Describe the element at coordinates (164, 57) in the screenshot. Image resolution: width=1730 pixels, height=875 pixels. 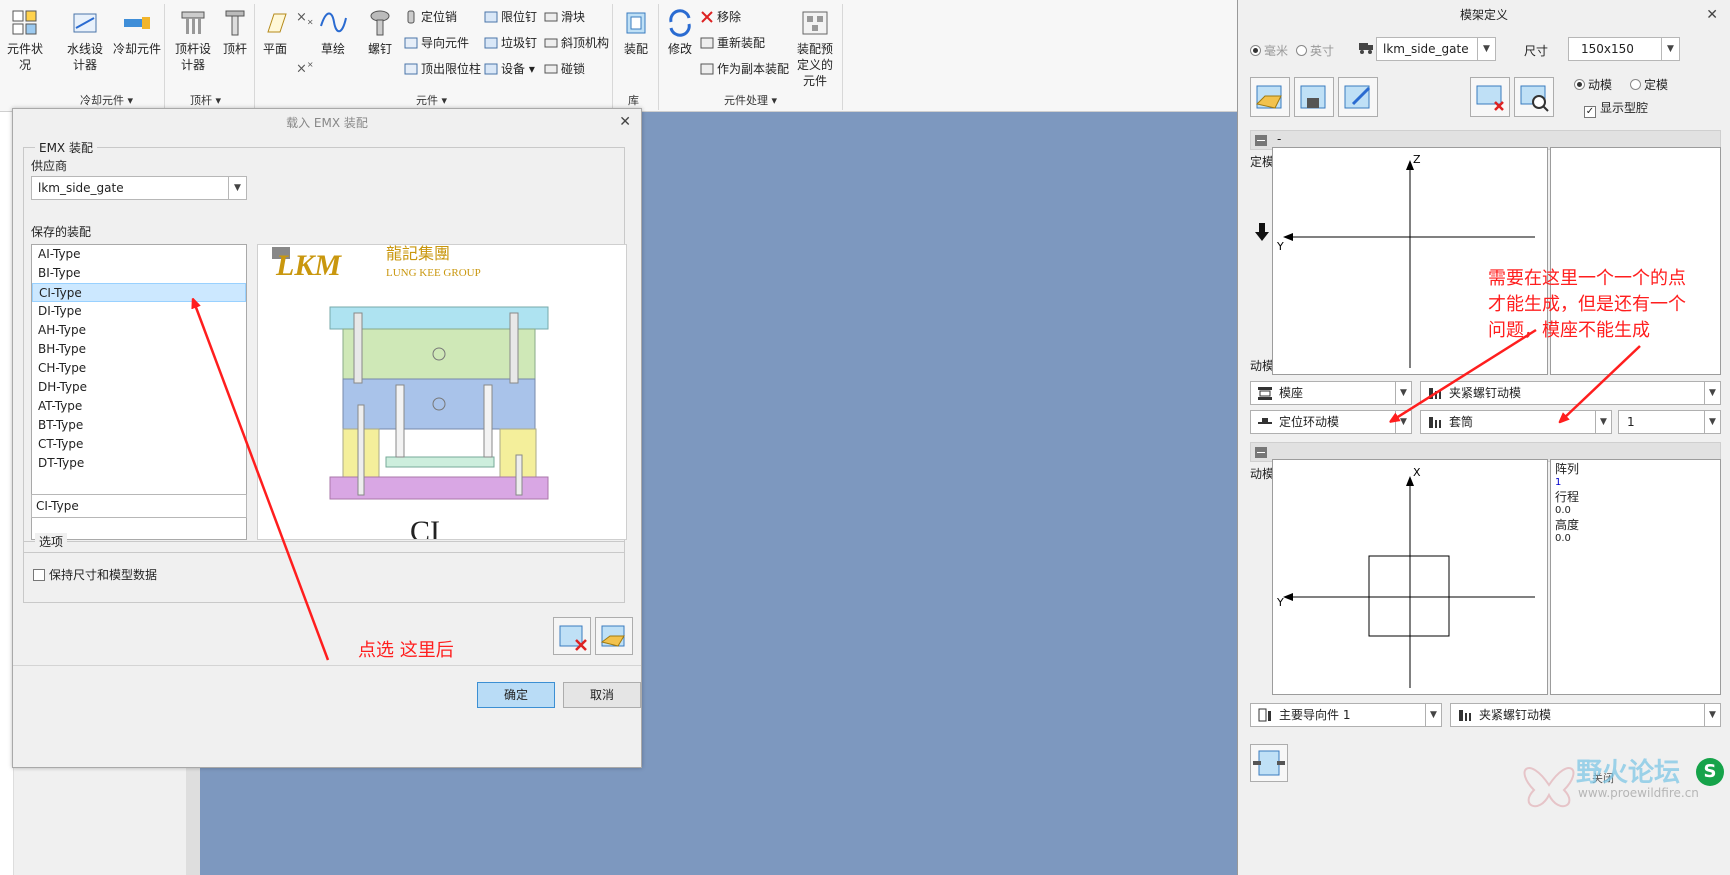
I see `group-separator` at that location.